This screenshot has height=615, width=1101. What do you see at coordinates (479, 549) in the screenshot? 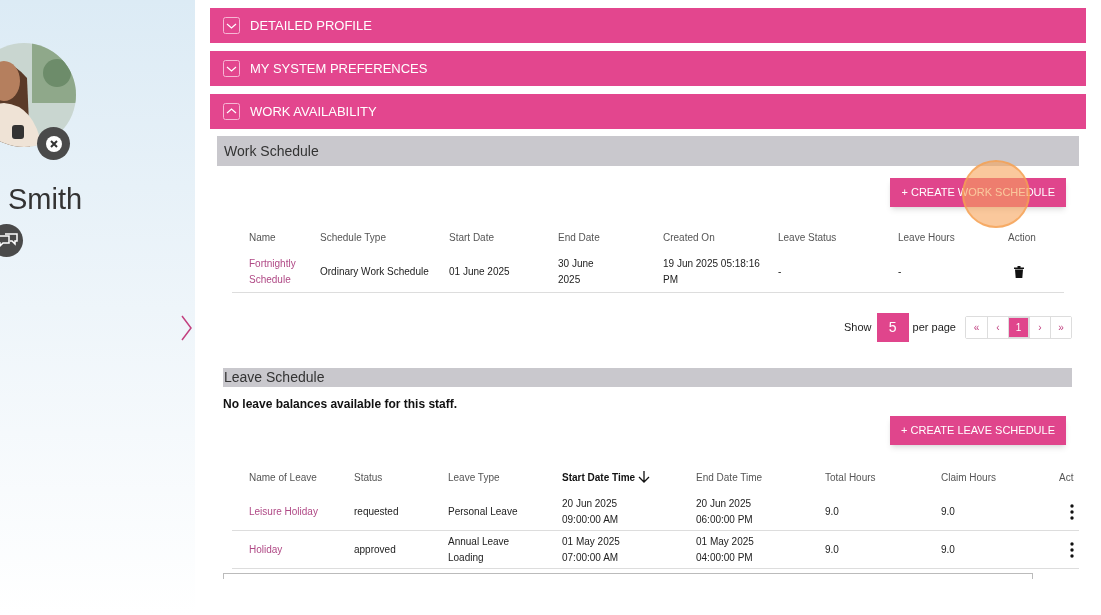
I see `table-cell-text: Annual Leave Loading` at bounding box center [479, 549].